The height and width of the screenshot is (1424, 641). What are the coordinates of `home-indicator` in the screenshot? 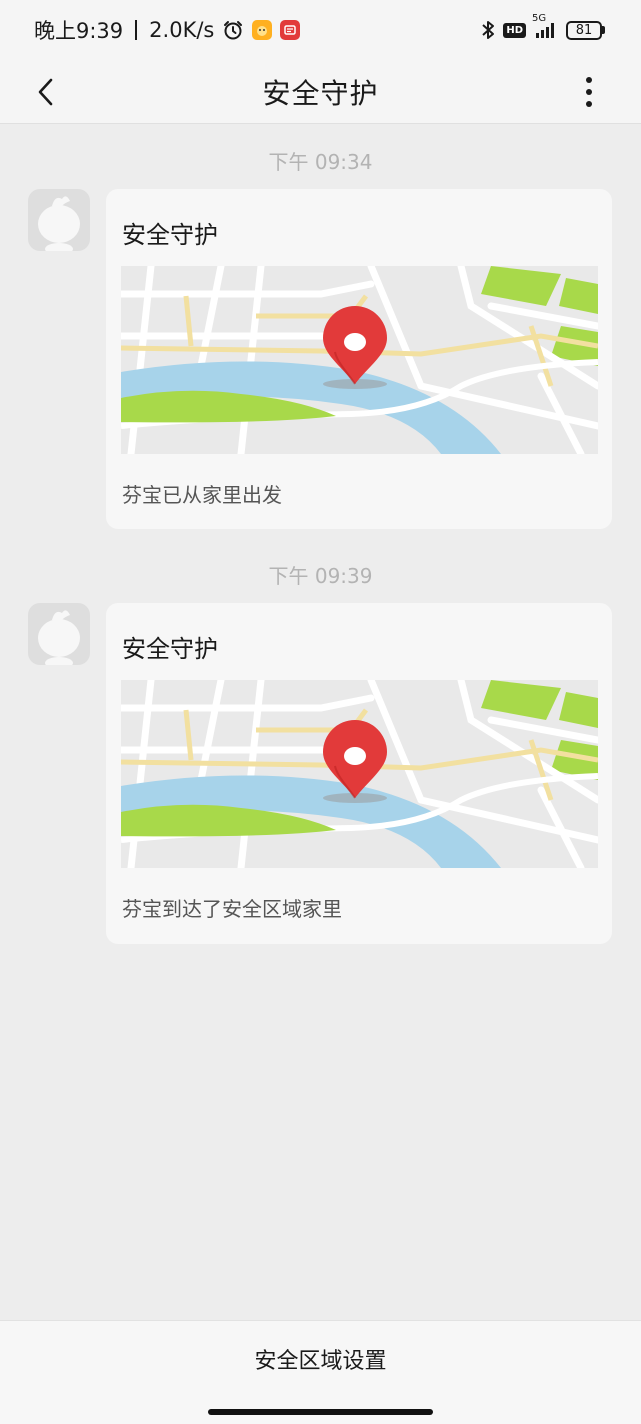 It's located at (320, 1412).